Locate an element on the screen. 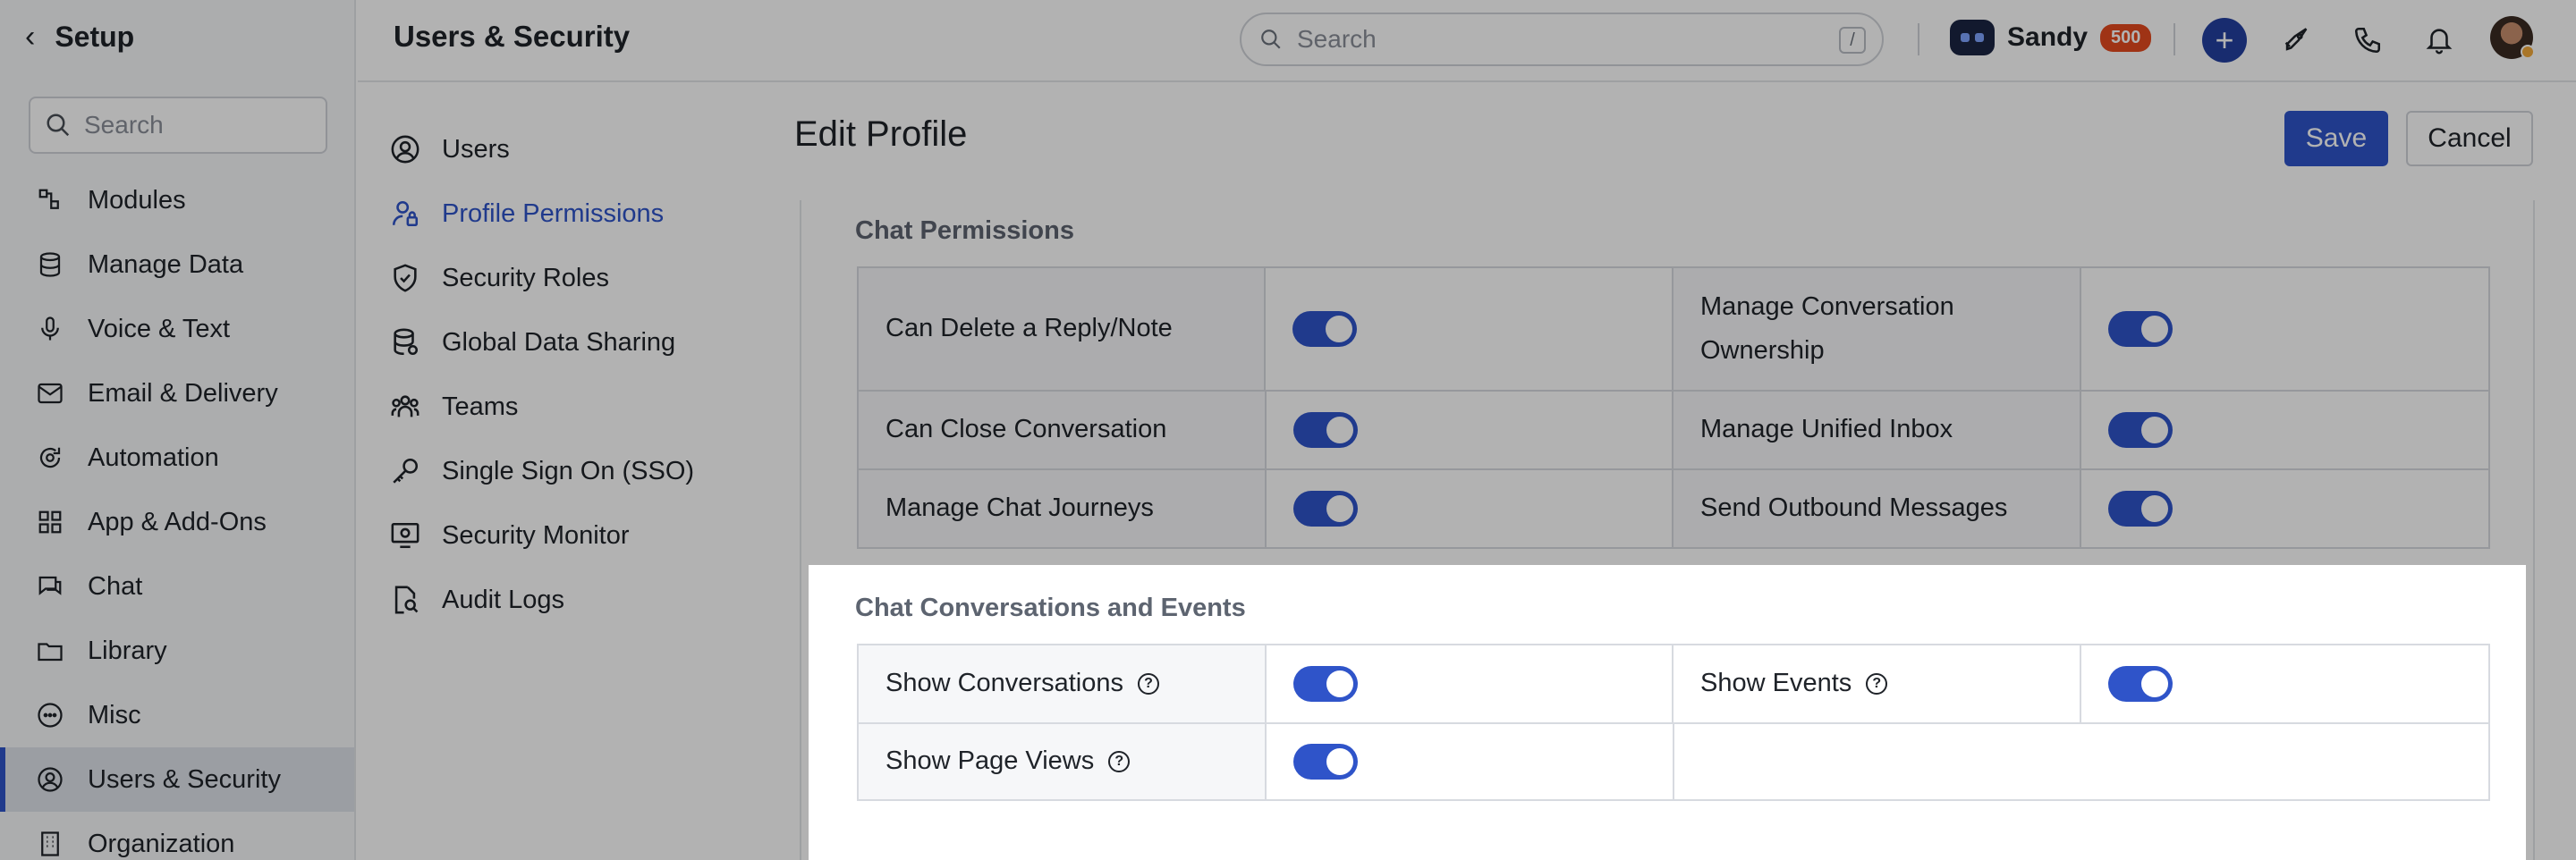 Image resolution: width=2576 pixels, height=860 pixels. permission-label: Send Outbound Messages is located at coordinates (1877, 508).